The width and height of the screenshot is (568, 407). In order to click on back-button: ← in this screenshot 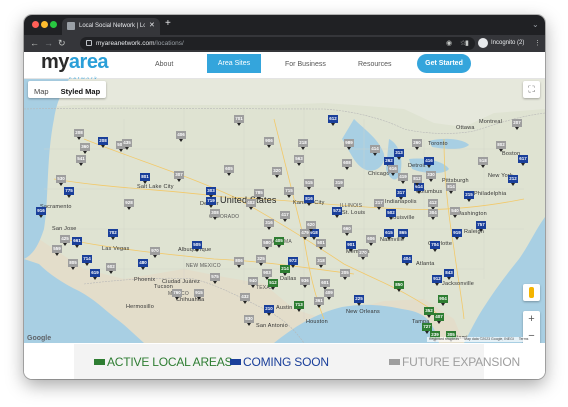, I will do `click(34, 43)`.